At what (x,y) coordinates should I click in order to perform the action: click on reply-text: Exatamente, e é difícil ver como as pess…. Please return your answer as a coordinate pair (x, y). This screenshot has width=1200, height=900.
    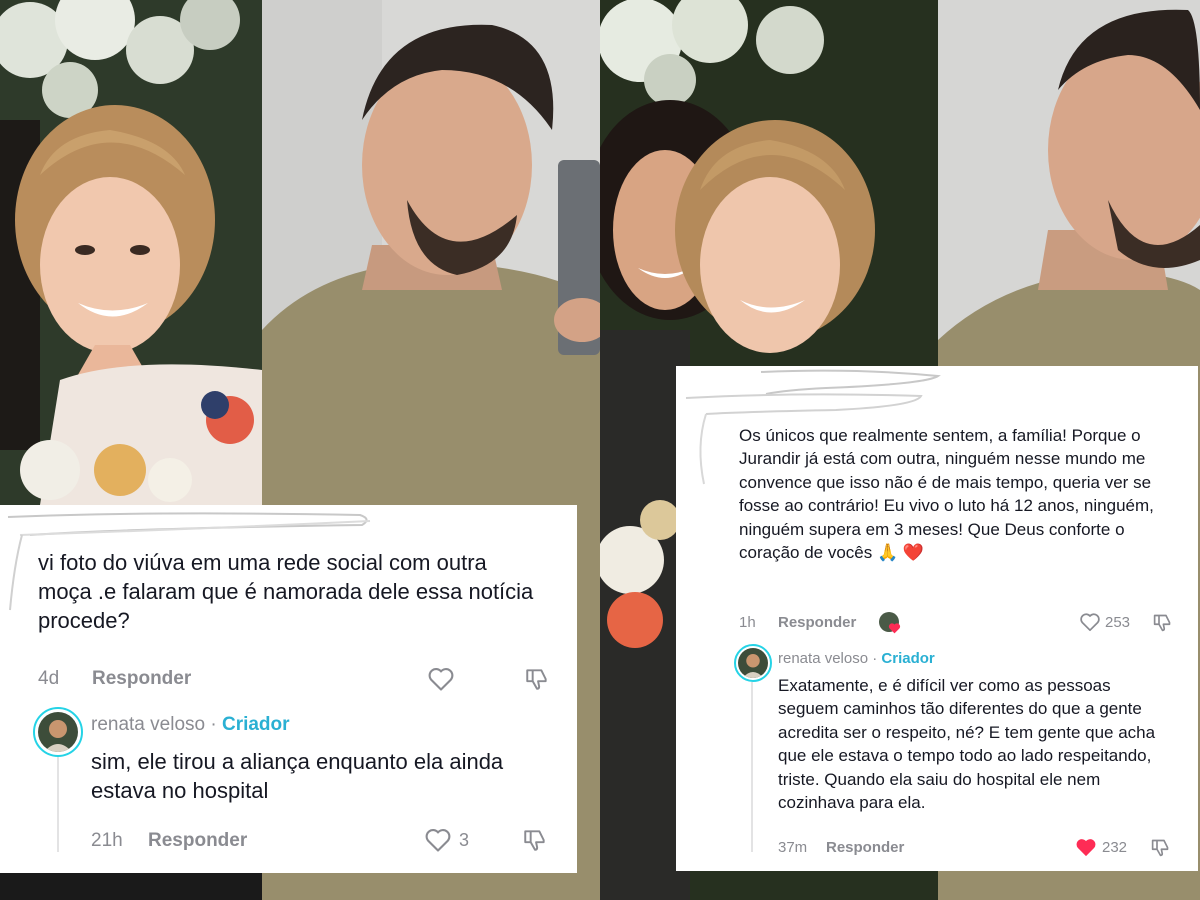
    Looking at the image, I should click on (967, 744).